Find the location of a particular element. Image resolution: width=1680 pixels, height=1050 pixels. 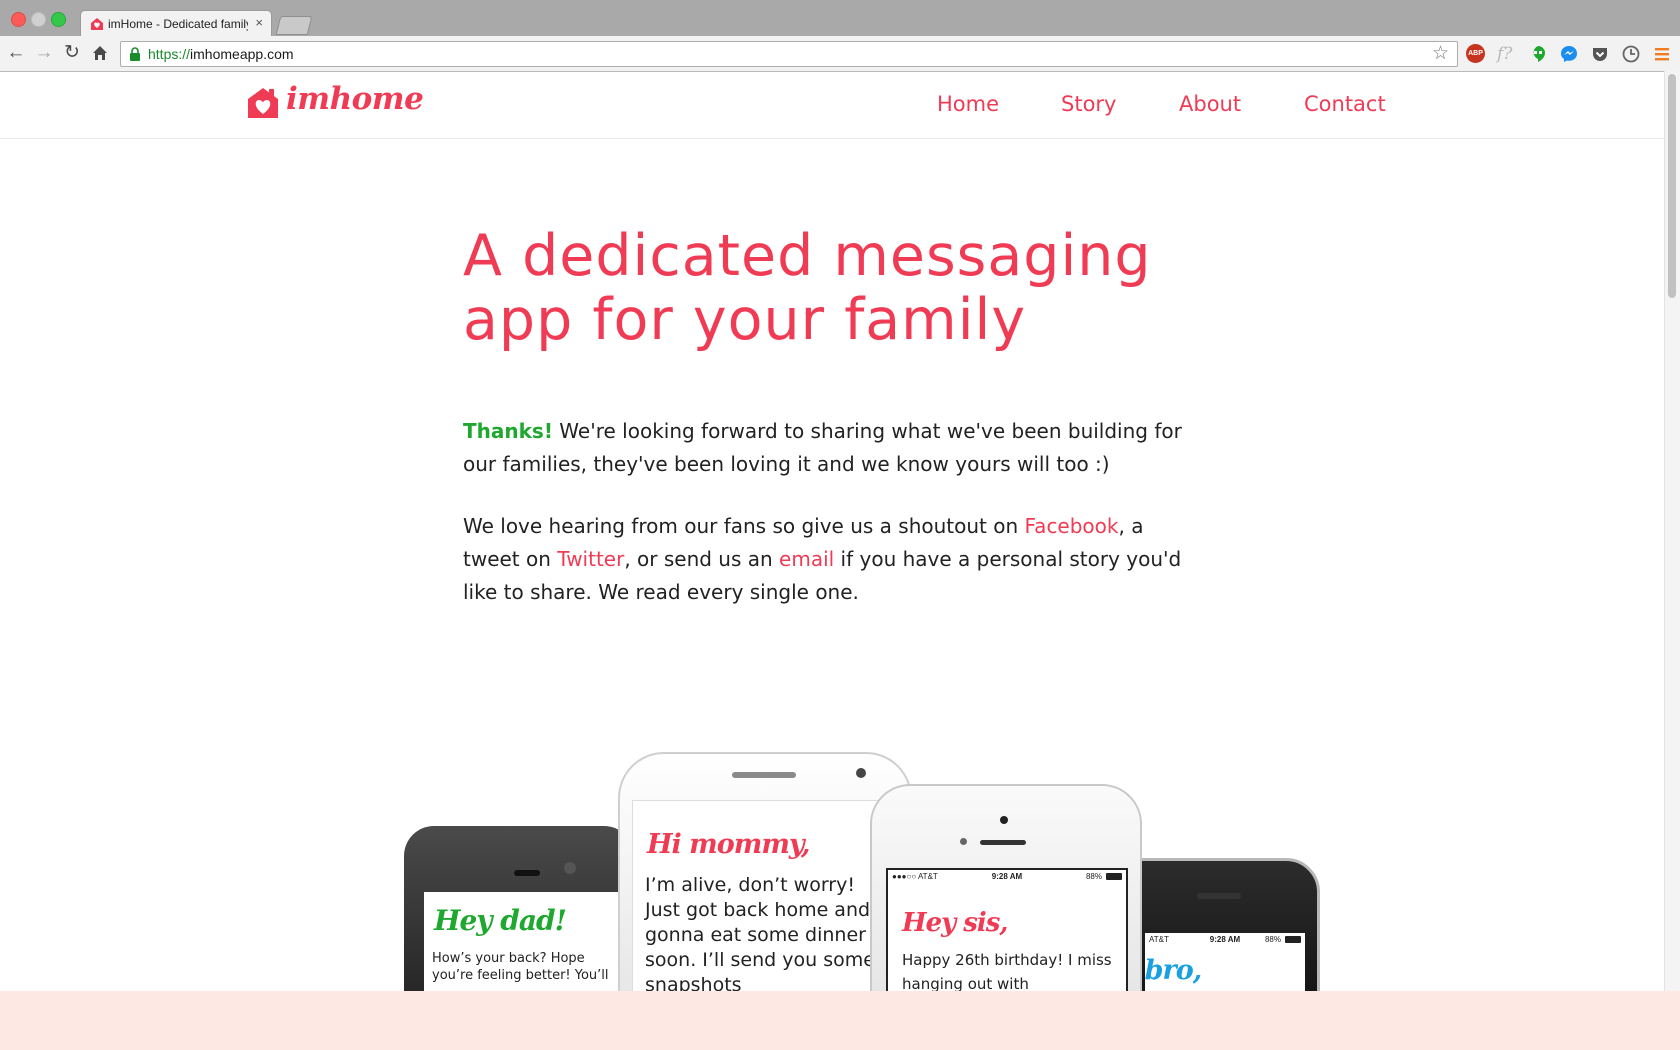

nav-contact-link: Contact is located at coordinates (1345, 104).